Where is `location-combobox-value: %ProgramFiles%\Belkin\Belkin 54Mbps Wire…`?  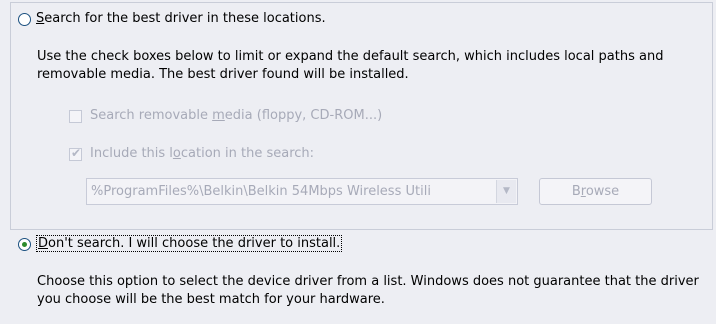
location-combobox-value: %ProgramFiles%\Belkin\Belkin 54Mbps Wire… is located at coordinates (261, 191).